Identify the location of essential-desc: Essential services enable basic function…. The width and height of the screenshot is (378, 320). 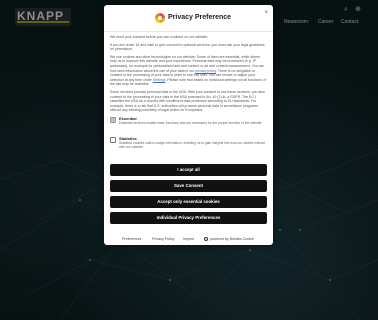
(191, 122).